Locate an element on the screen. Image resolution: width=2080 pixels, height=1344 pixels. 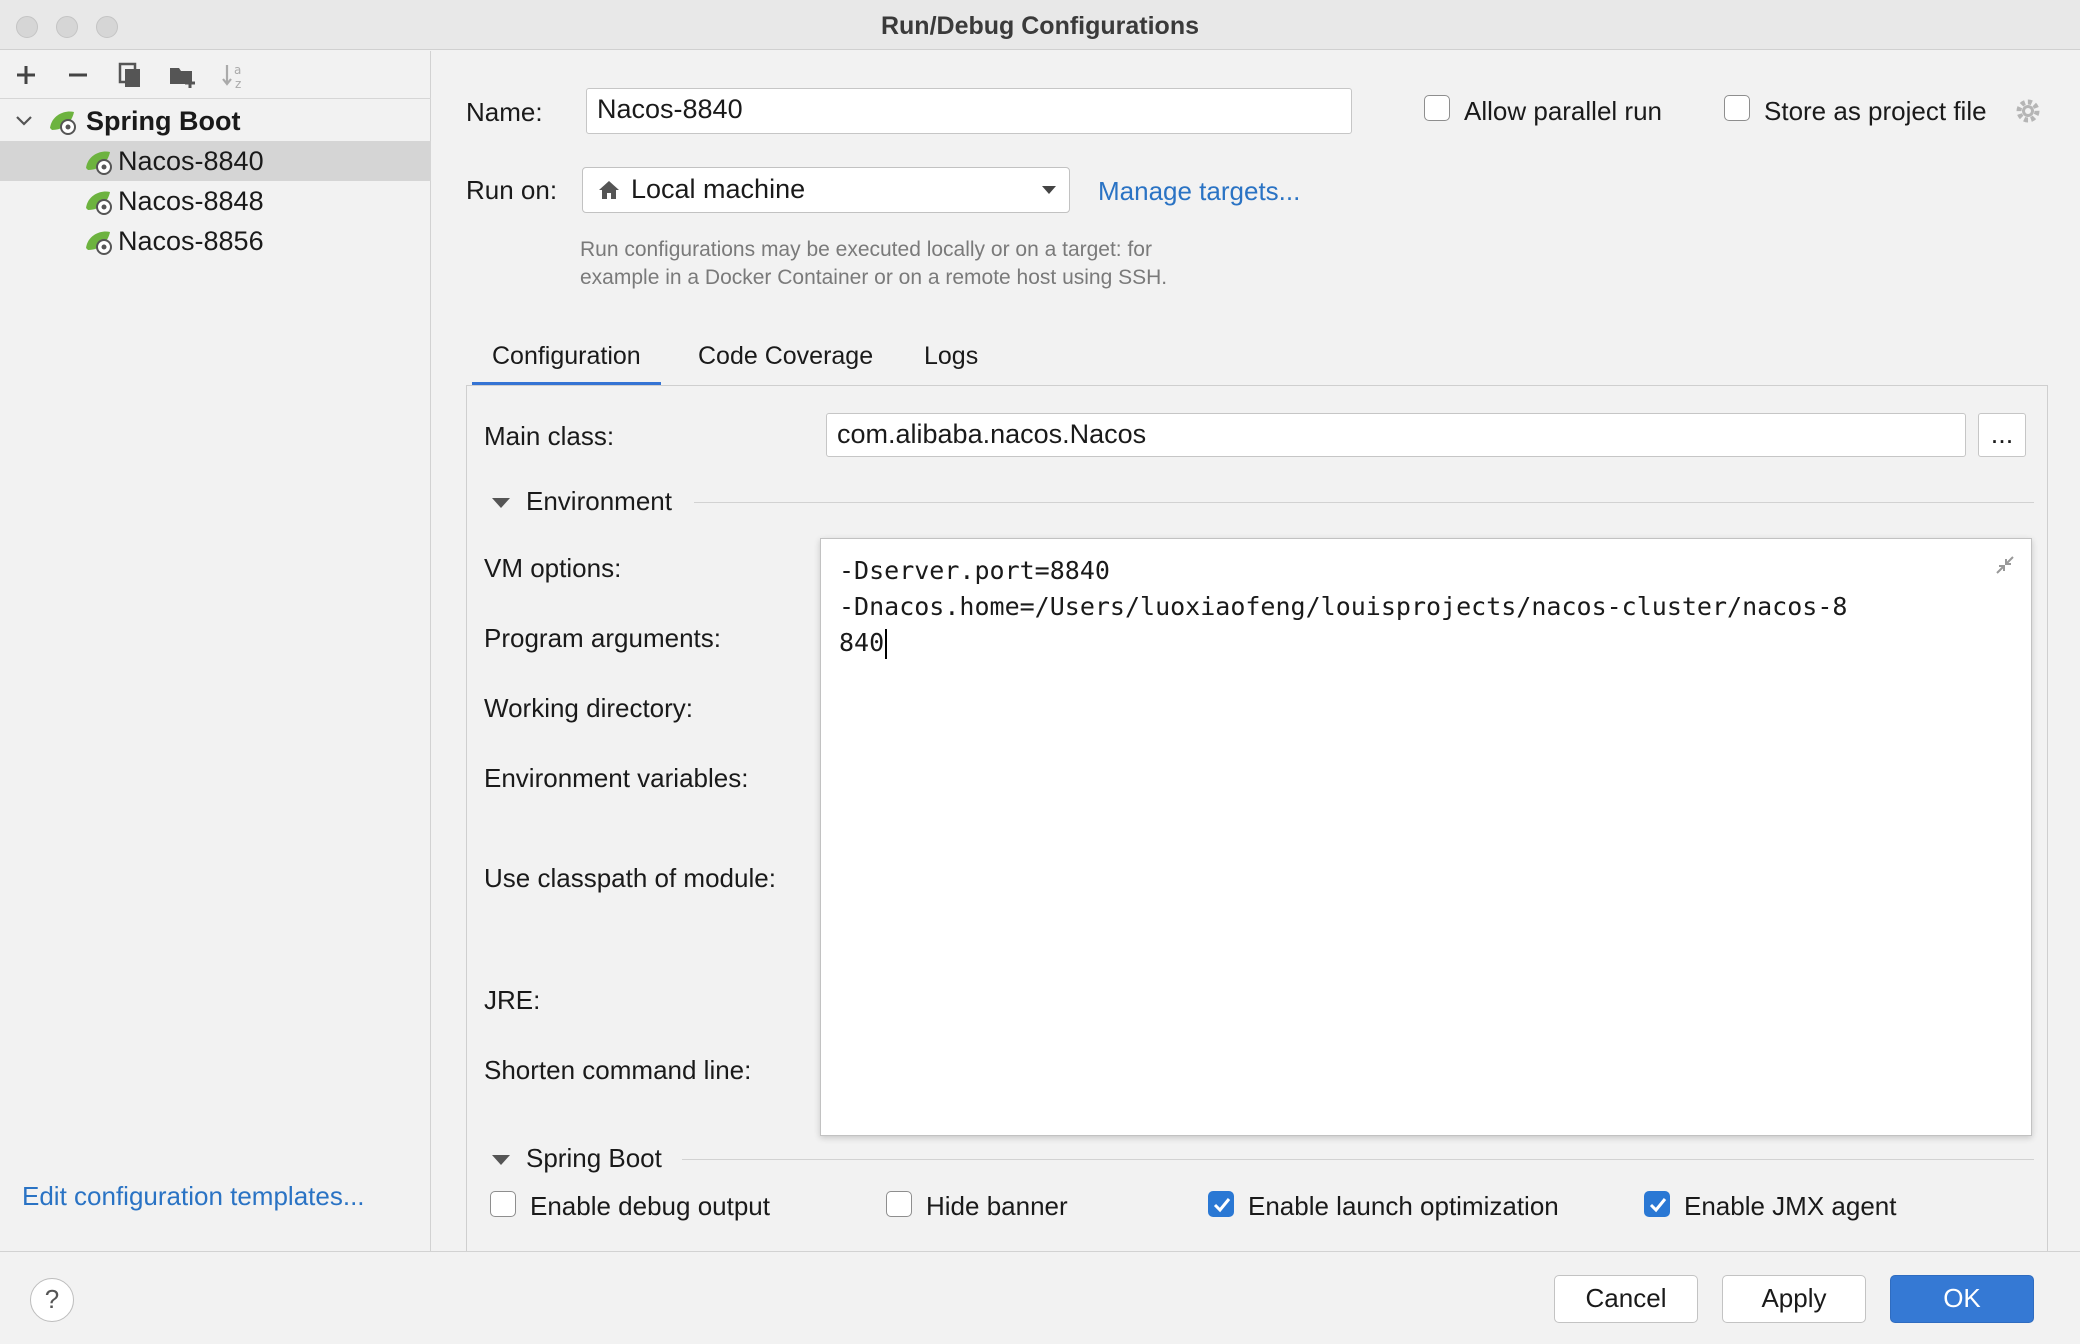
run-on-select: Local machine is located at coordinates (826, 190).